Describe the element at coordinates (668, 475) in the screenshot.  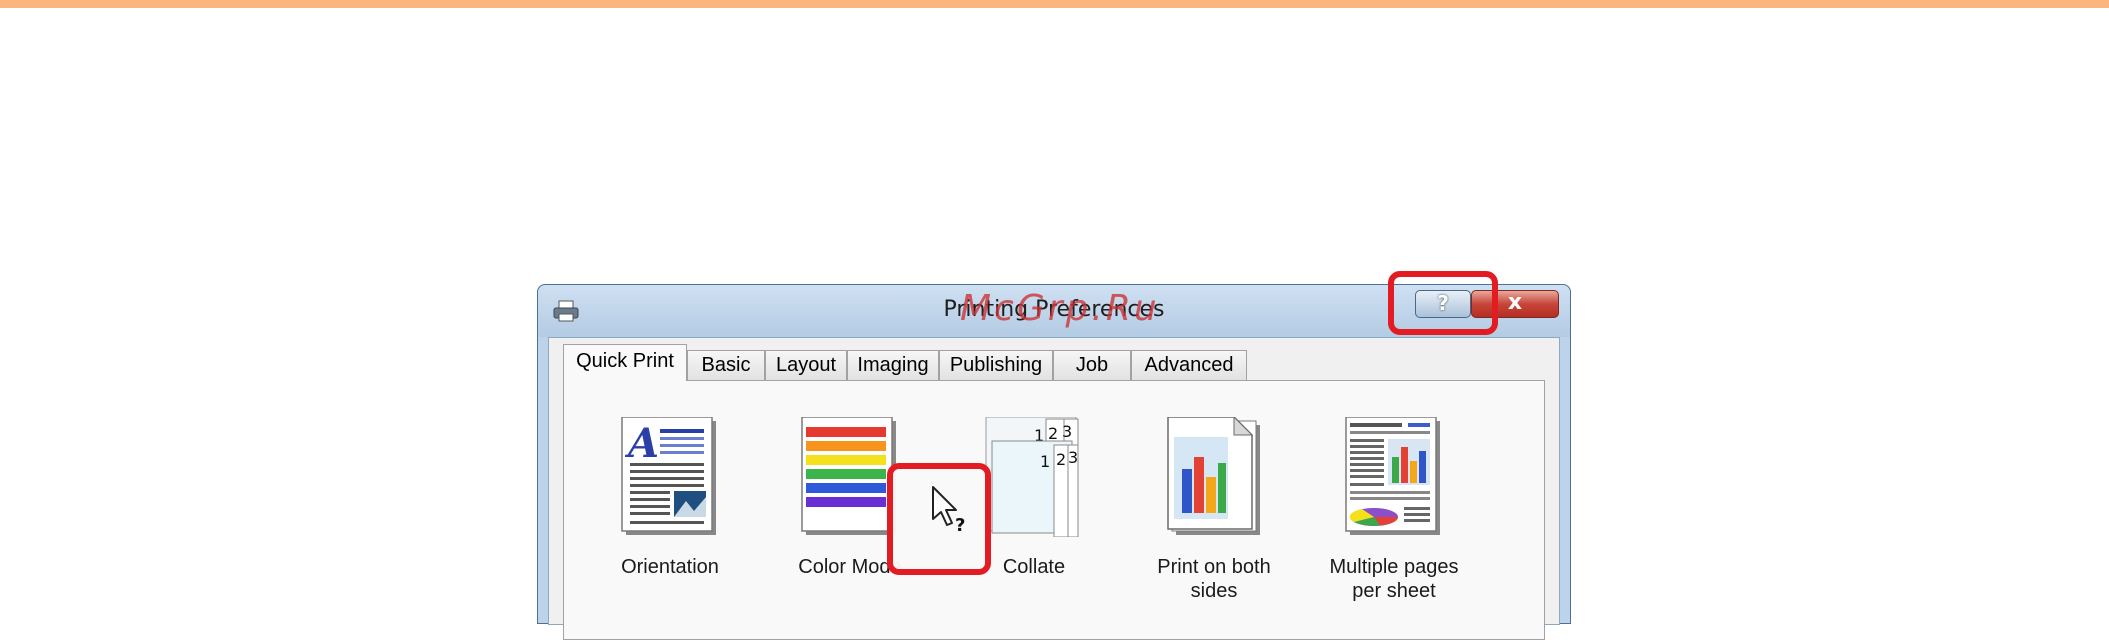
I see `orientation-icon: A` at that location.